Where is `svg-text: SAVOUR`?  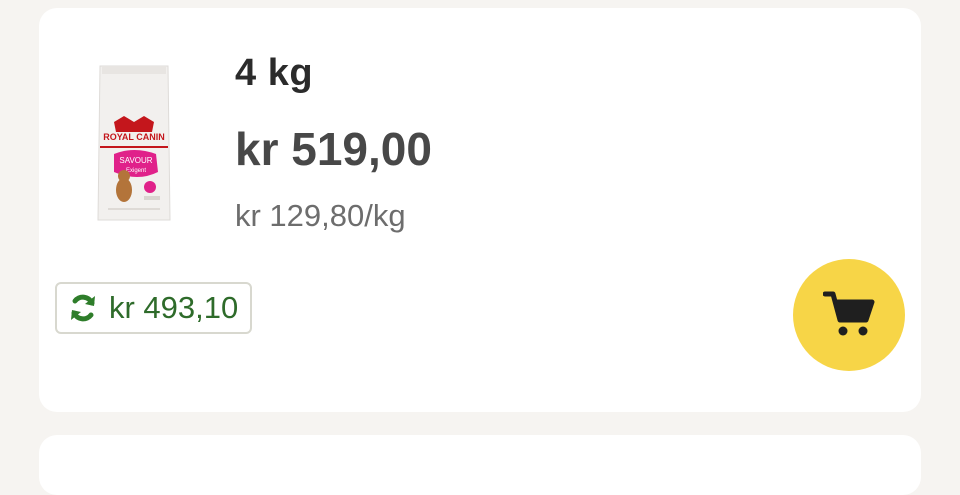
svg-text: SAVOUR is located at coordinates (135, 160).